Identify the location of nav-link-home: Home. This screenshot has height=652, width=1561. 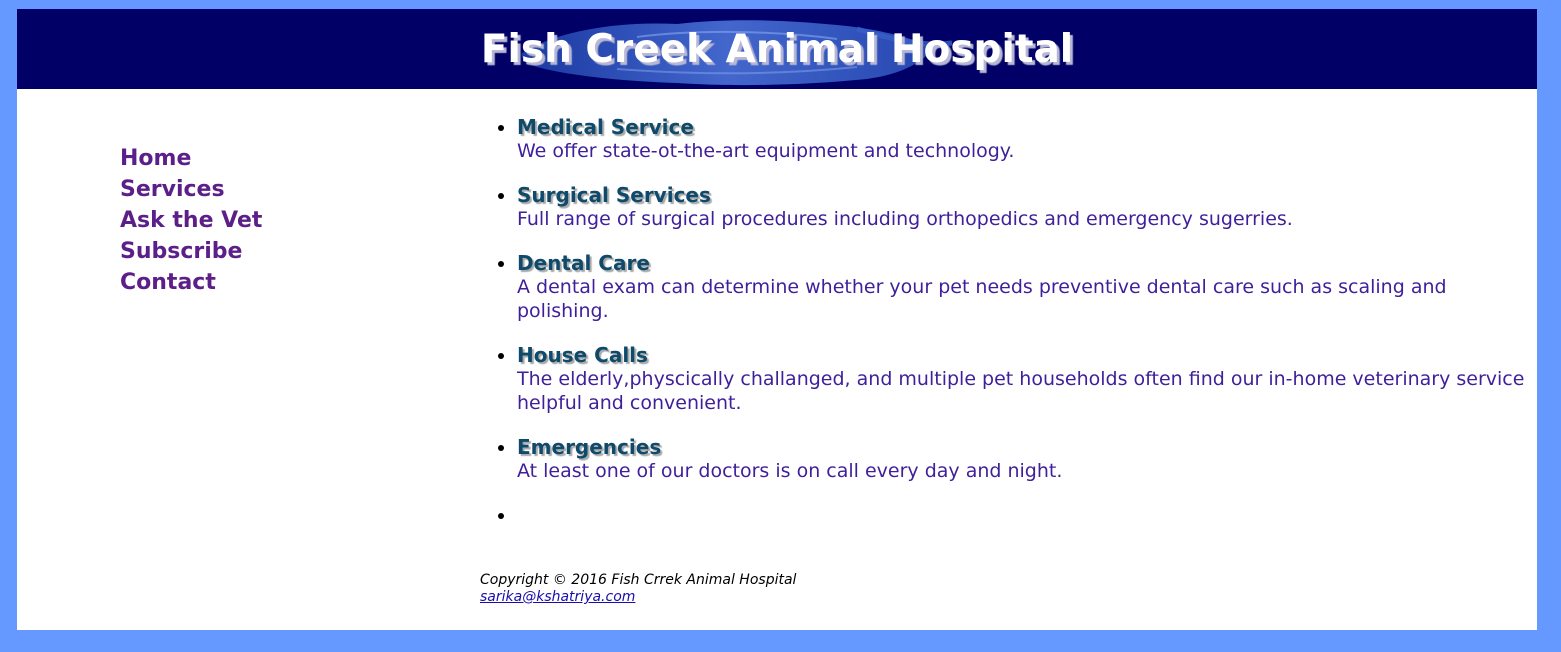
(155, 158).